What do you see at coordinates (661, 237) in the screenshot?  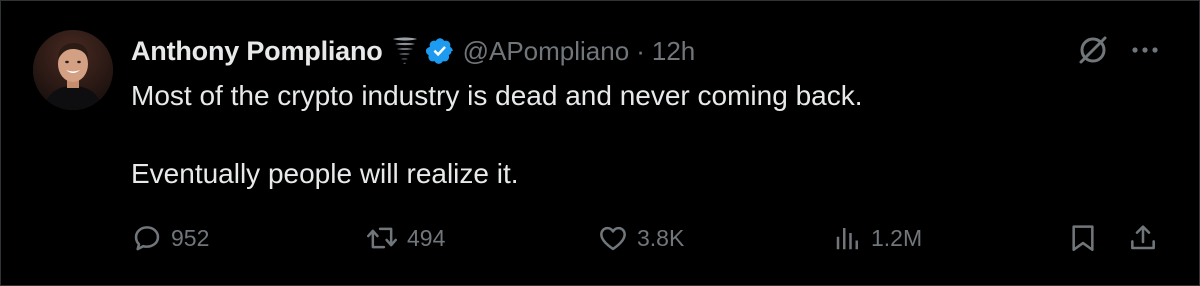 I see `like-count: 3.8K` at bounding box center [661, 237].